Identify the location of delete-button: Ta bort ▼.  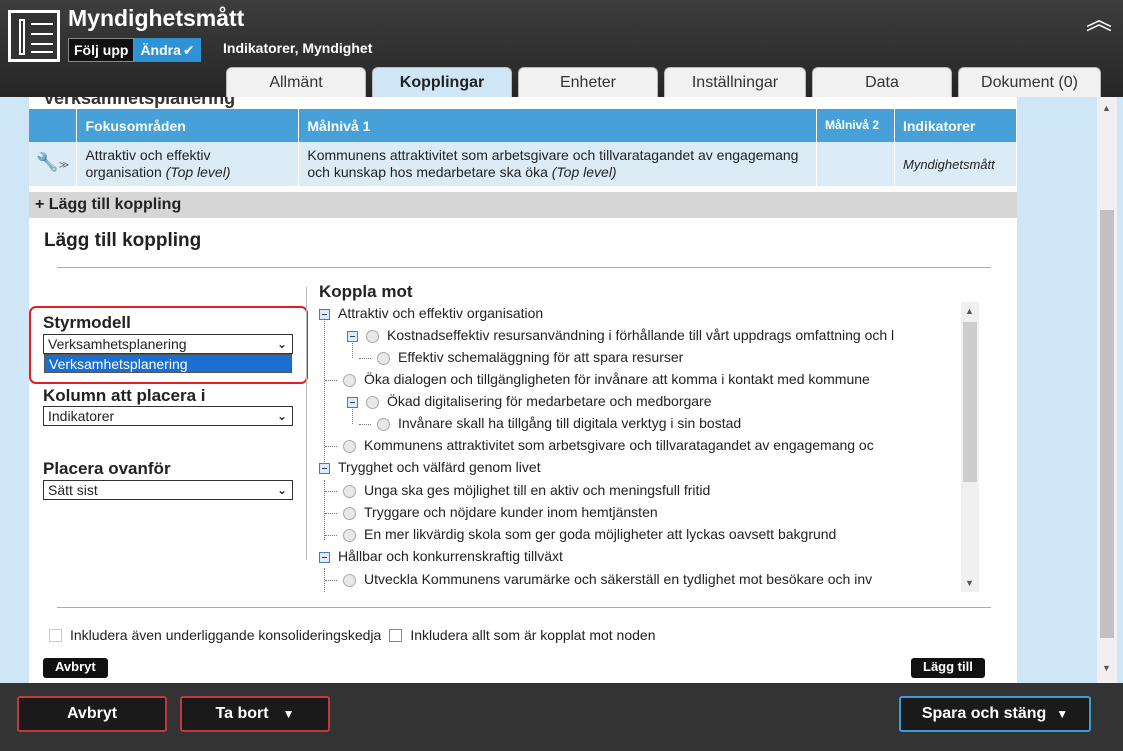
(255, 714).